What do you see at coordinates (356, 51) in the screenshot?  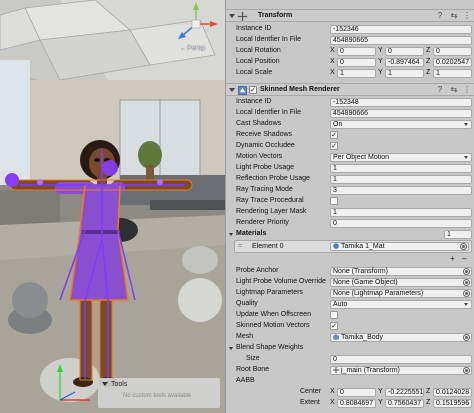 I see `rotation-x-field: 0` at bounding box center [356, 51].